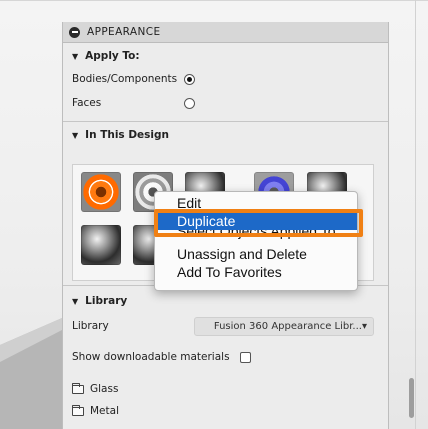 The height and width of the screenshot is (429, 428). I want to click on library-row: Library Fusion 360 Appearance Libr...▾, so click(225, 326).